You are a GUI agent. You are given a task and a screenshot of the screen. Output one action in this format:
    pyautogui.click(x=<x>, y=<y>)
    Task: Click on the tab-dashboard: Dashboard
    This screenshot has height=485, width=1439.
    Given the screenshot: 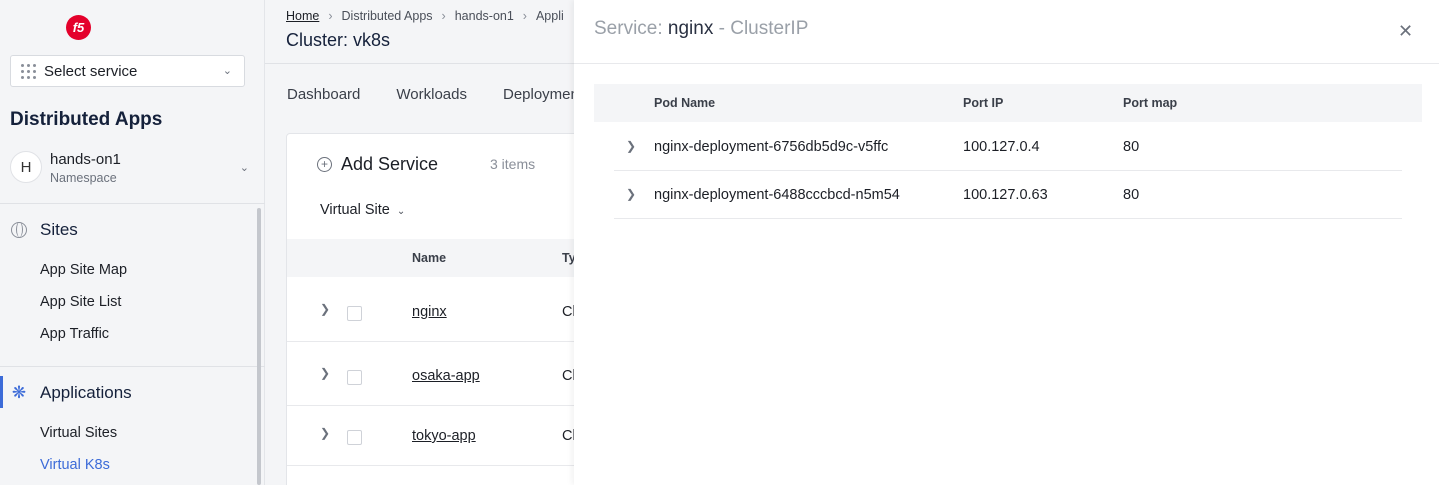 What is the action you would take?
    pyautogui.click(x=323, y=94)
    